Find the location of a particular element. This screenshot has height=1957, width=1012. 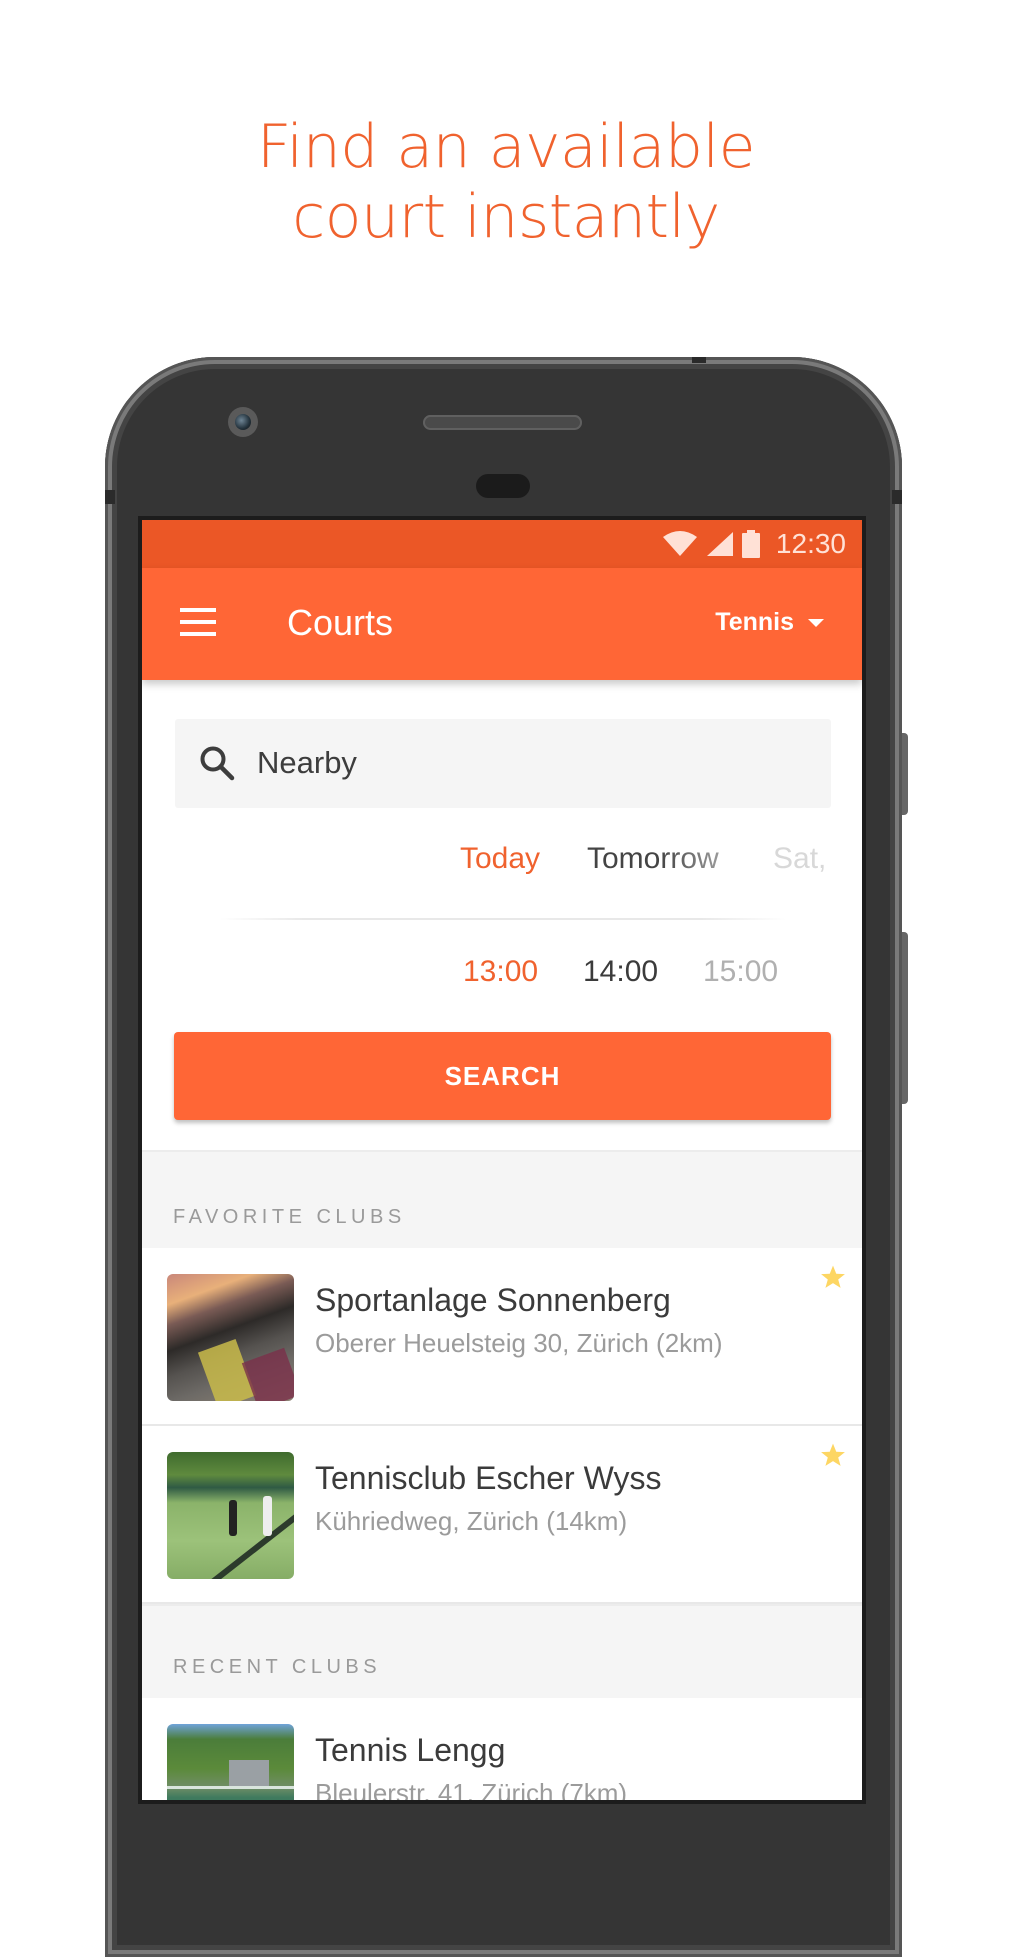

date-picker: Today Tomorrow Sat, is located at coordinates (502, 864).